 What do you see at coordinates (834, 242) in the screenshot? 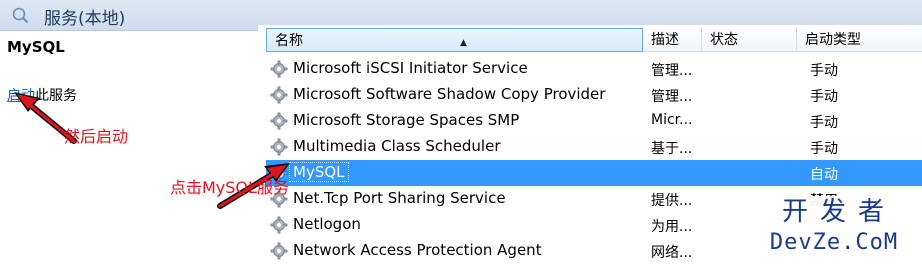
I see `watermark-line2: DevZe.CoM` at bounding box center [834, 242].